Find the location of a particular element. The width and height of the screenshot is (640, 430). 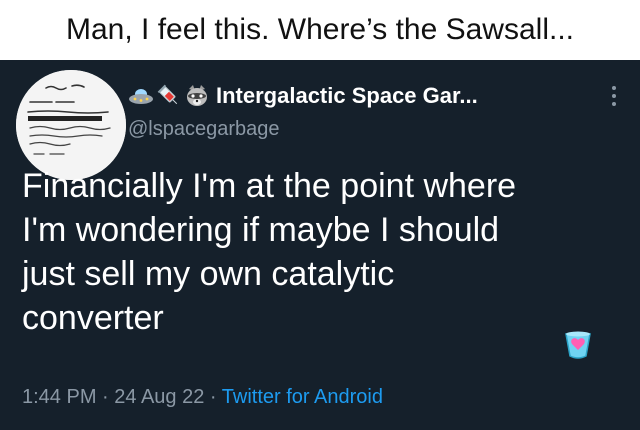

tweet-time: 1:44 PM is located at coordinates (59, 397).